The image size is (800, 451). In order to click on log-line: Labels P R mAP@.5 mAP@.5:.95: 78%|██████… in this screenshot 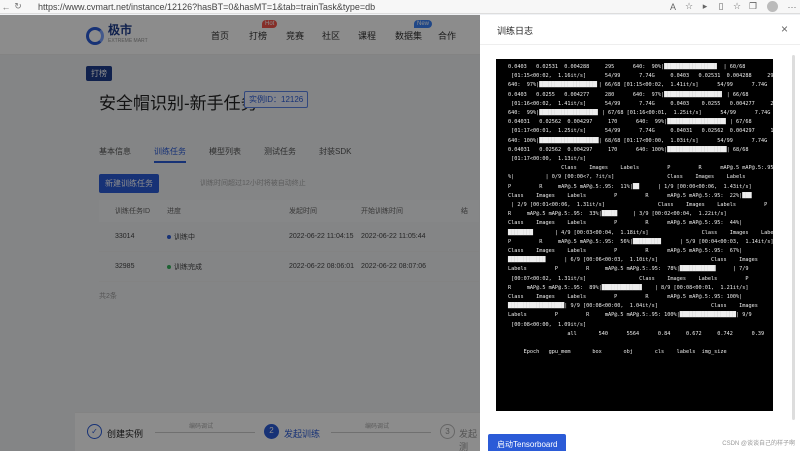, I will do `click(628, 269)`.